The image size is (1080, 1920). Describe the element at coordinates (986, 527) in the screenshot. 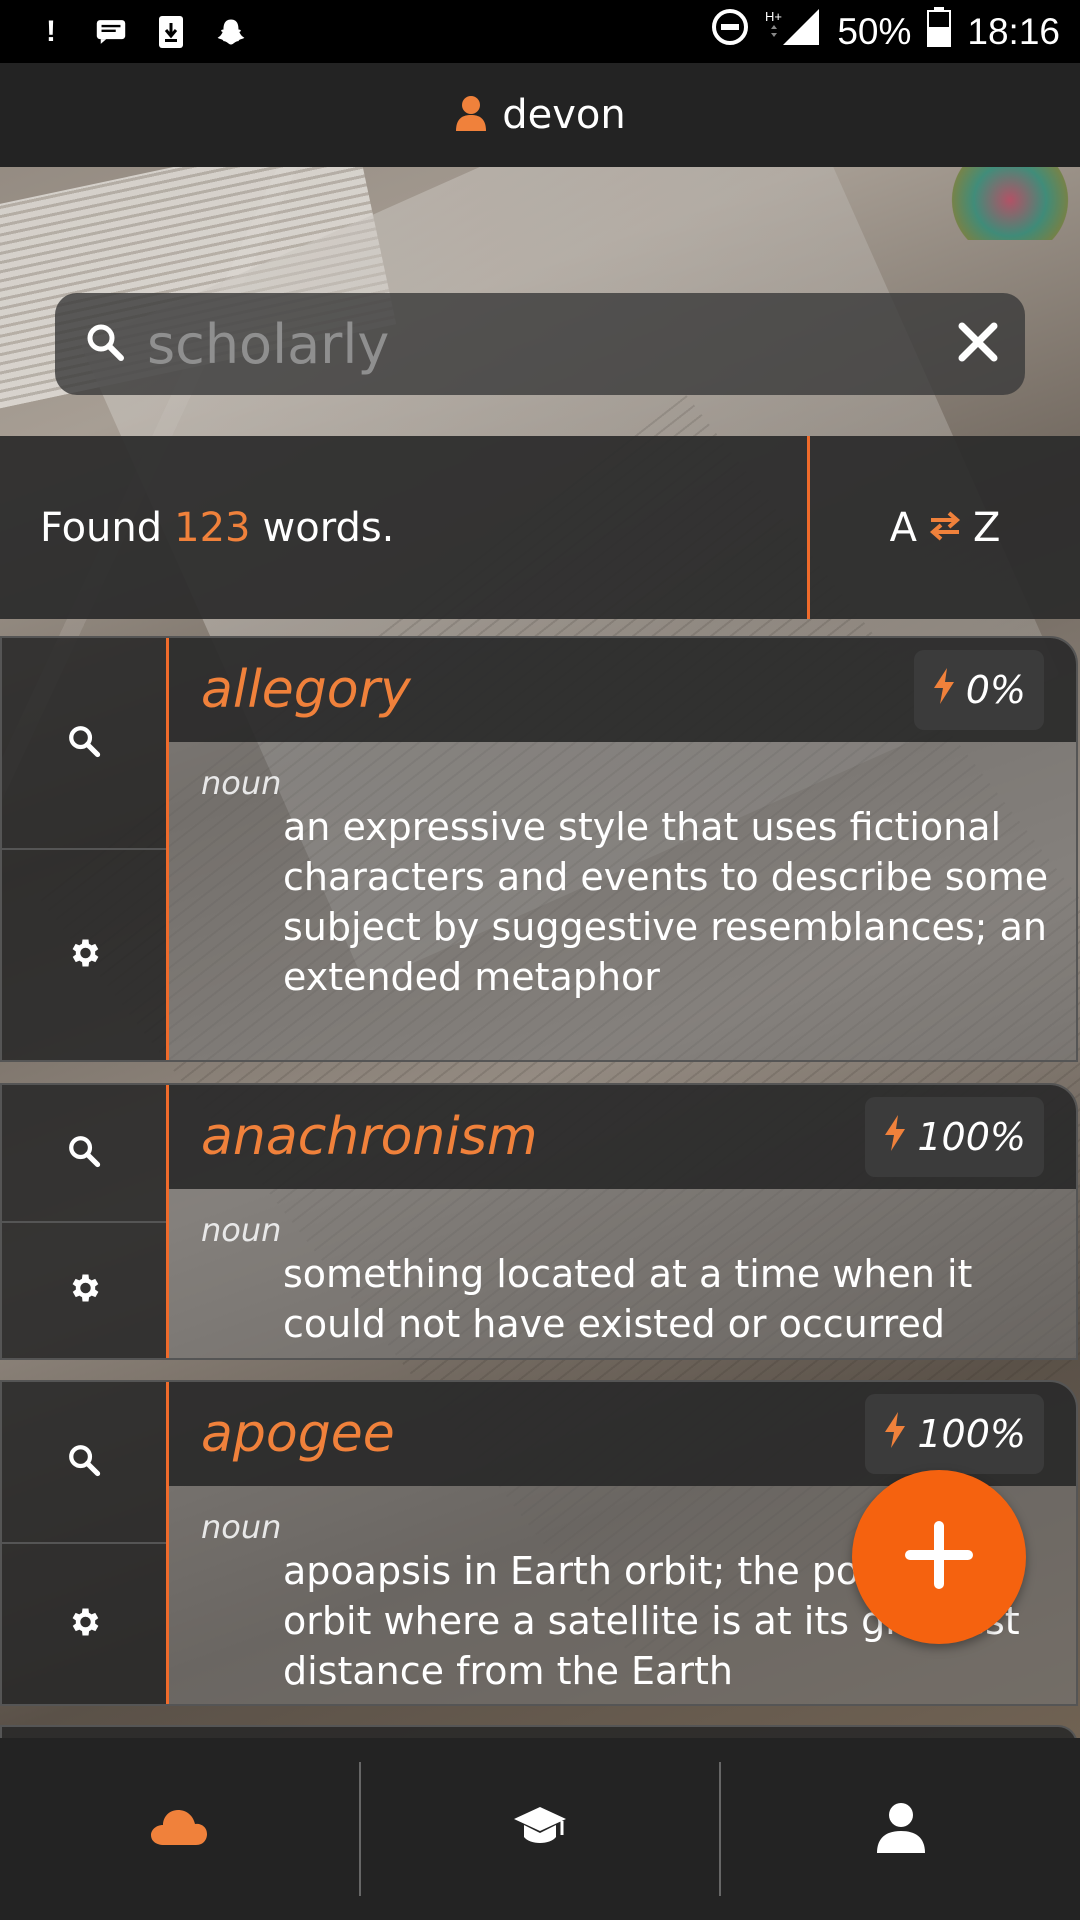

I see `sort-to-label: Z` at that location.